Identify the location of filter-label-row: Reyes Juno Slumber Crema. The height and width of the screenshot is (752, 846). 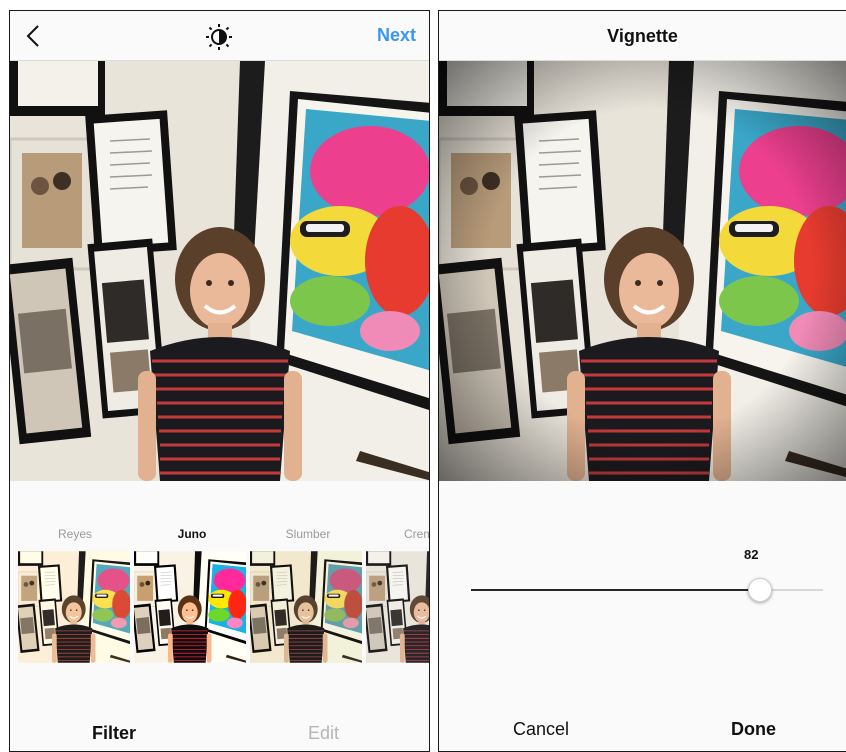
(219, 536).